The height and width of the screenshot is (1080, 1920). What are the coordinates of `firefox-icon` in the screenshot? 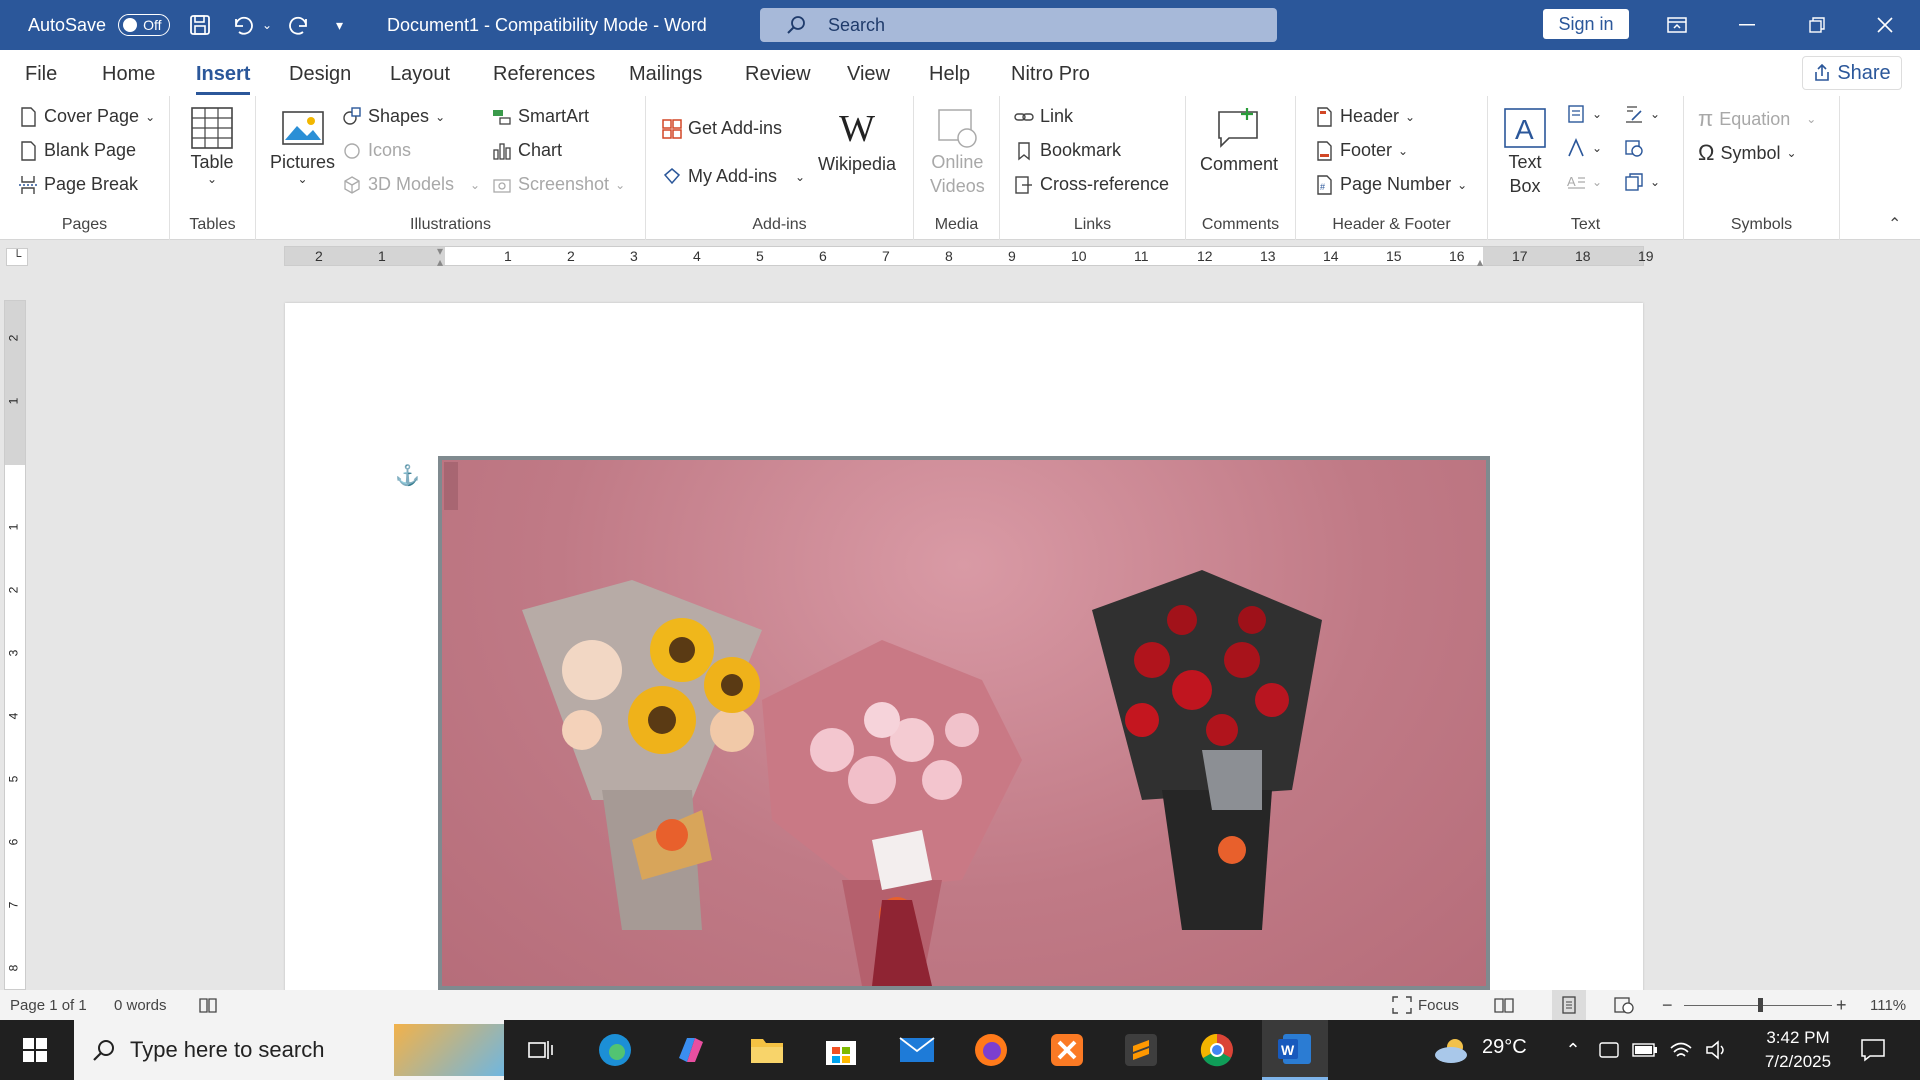 It's located at (991, 1050).